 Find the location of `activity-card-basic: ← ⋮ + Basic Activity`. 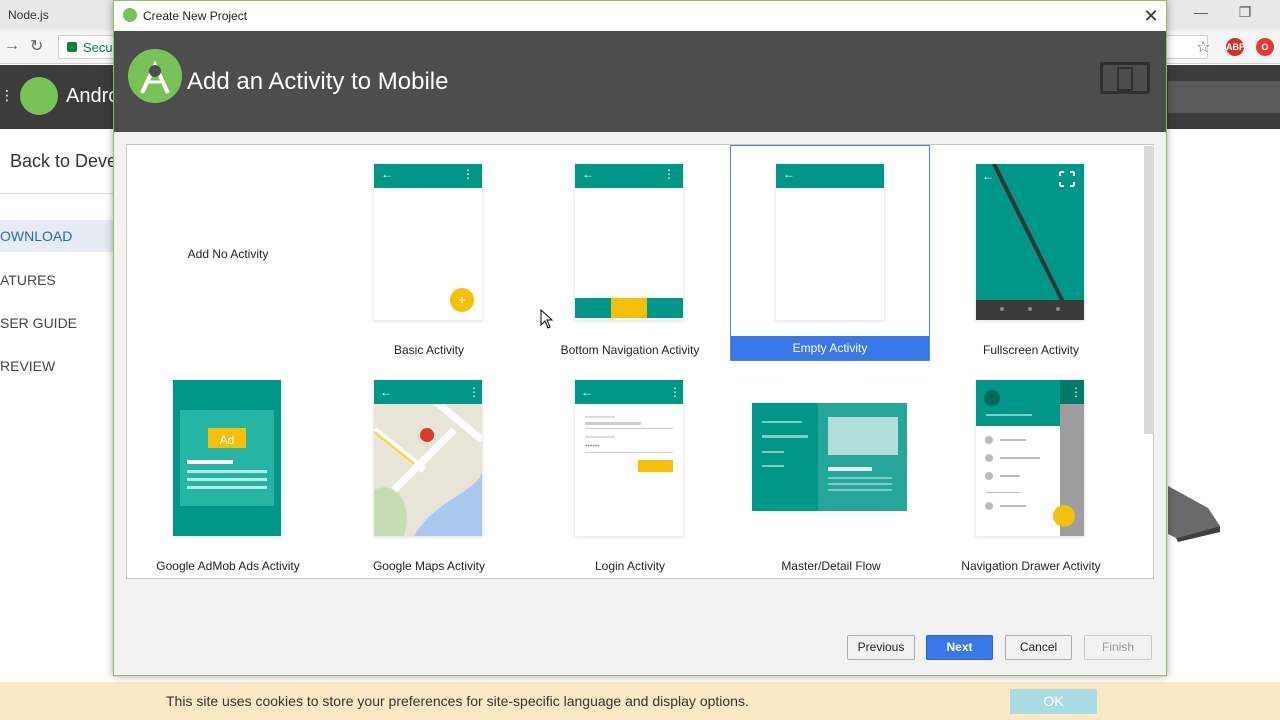

activity-card-basic: ← ⋮ + Basic Activity is located at coordinates (429, 254).